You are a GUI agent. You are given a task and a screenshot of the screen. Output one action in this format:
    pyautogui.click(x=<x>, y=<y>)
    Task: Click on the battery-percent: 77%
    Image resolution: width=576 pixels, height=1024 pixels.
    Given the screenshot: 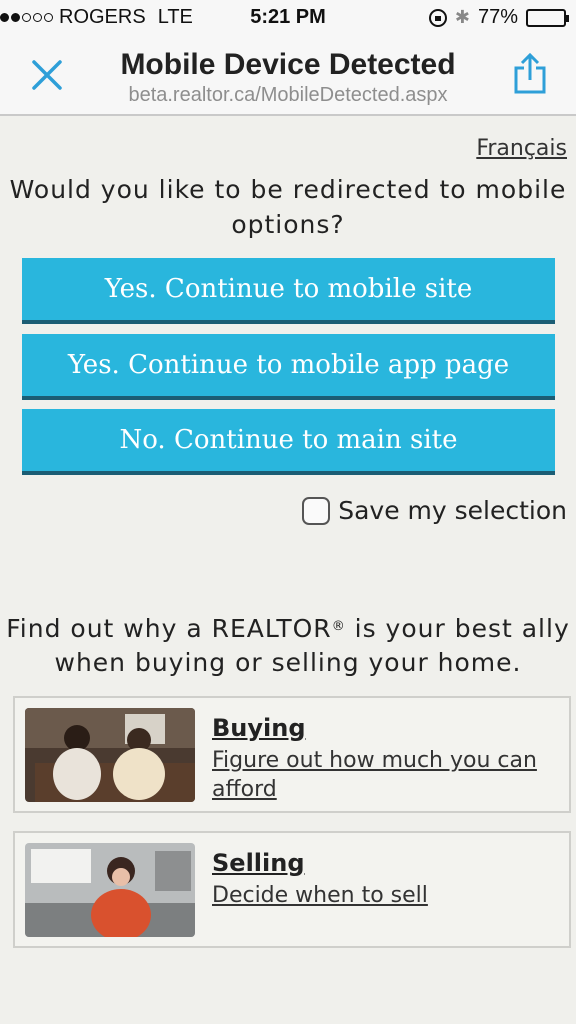 What is the action you would take?
    pyautogui.click(x=497, y=17)
    